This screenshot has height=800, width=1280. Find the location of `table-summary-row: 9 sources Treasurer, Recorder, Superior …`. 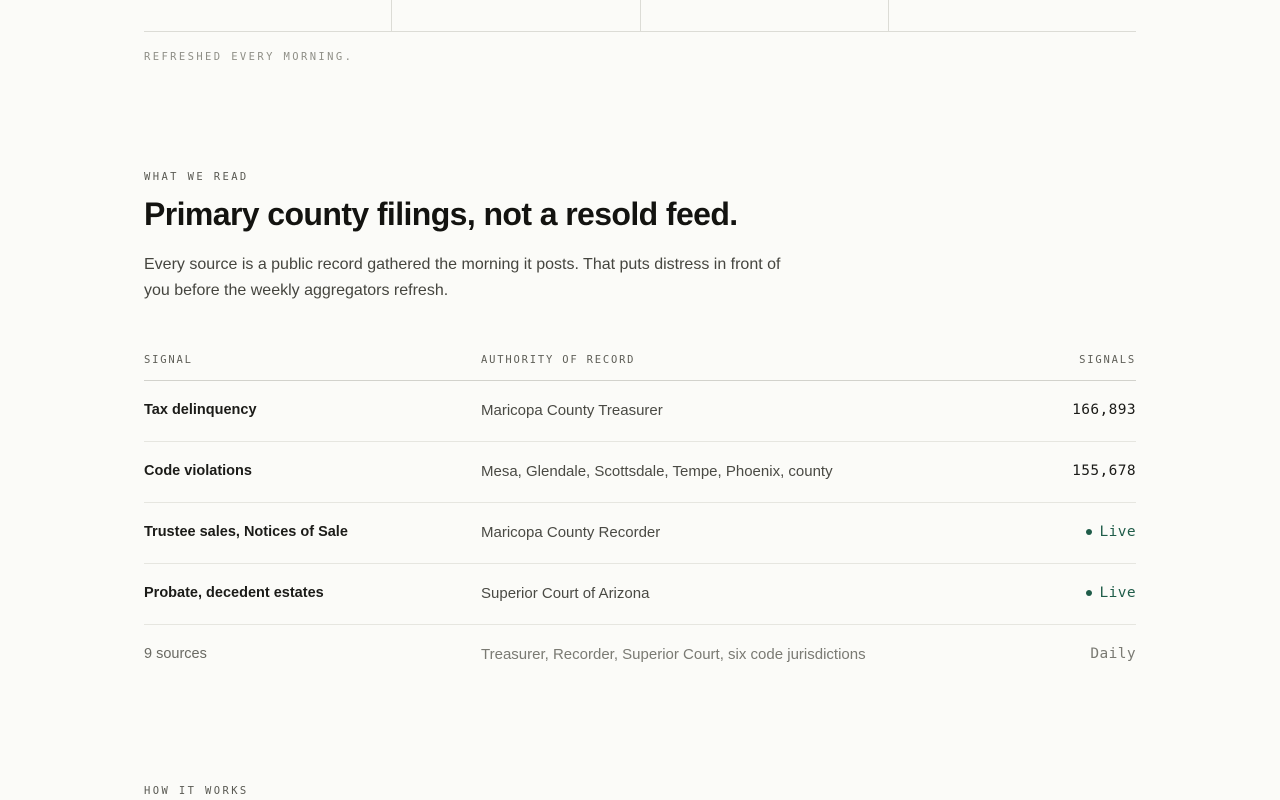

table-summary-row: 9 sources Treasurer, Recorder, Superior … is located at coordinates (640, 655).